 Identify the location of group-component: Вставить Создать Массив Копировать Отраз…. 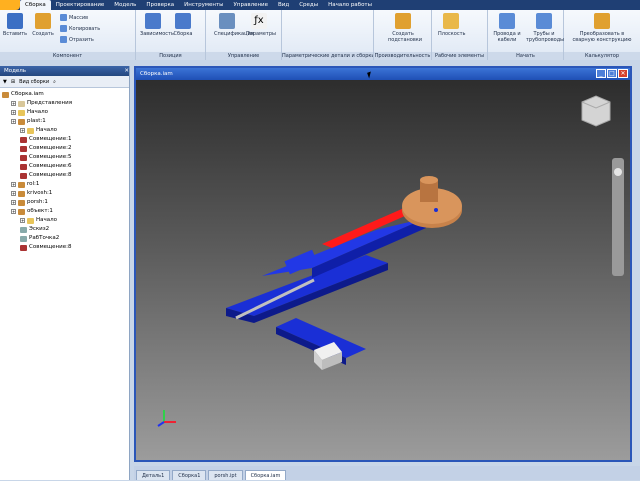
(68, 35).